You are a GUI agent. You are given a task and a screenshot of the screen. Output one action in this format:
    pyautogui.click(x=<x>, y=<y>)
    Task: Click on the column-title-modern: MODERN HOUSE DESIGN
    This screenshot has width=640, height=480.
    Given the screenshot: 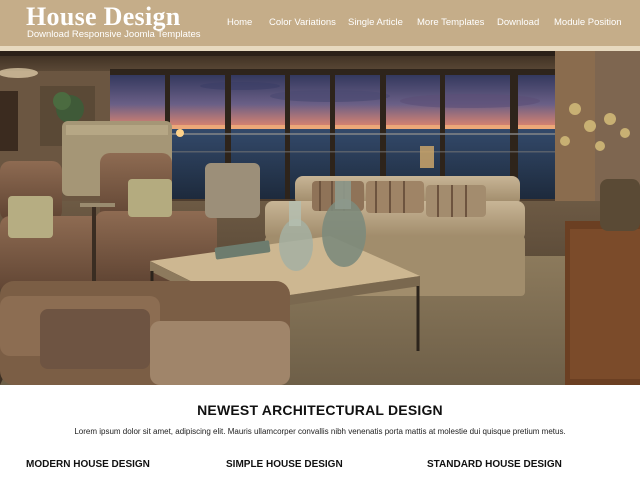 What is the action you would take?
    pyautogui.click(x=88, y=464)
    